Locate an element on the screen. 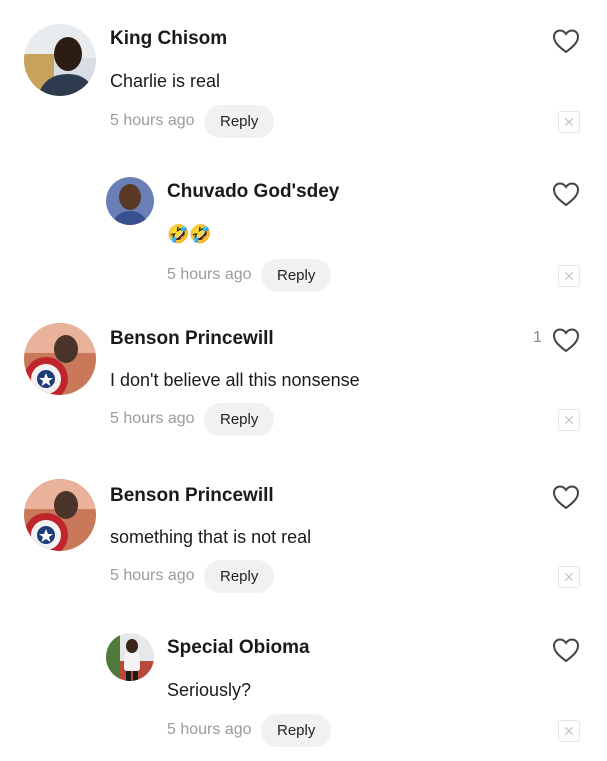 The height and width of the screenshot is (761, 607). comment-text: something that is not real is located at coordinates (211, 537).